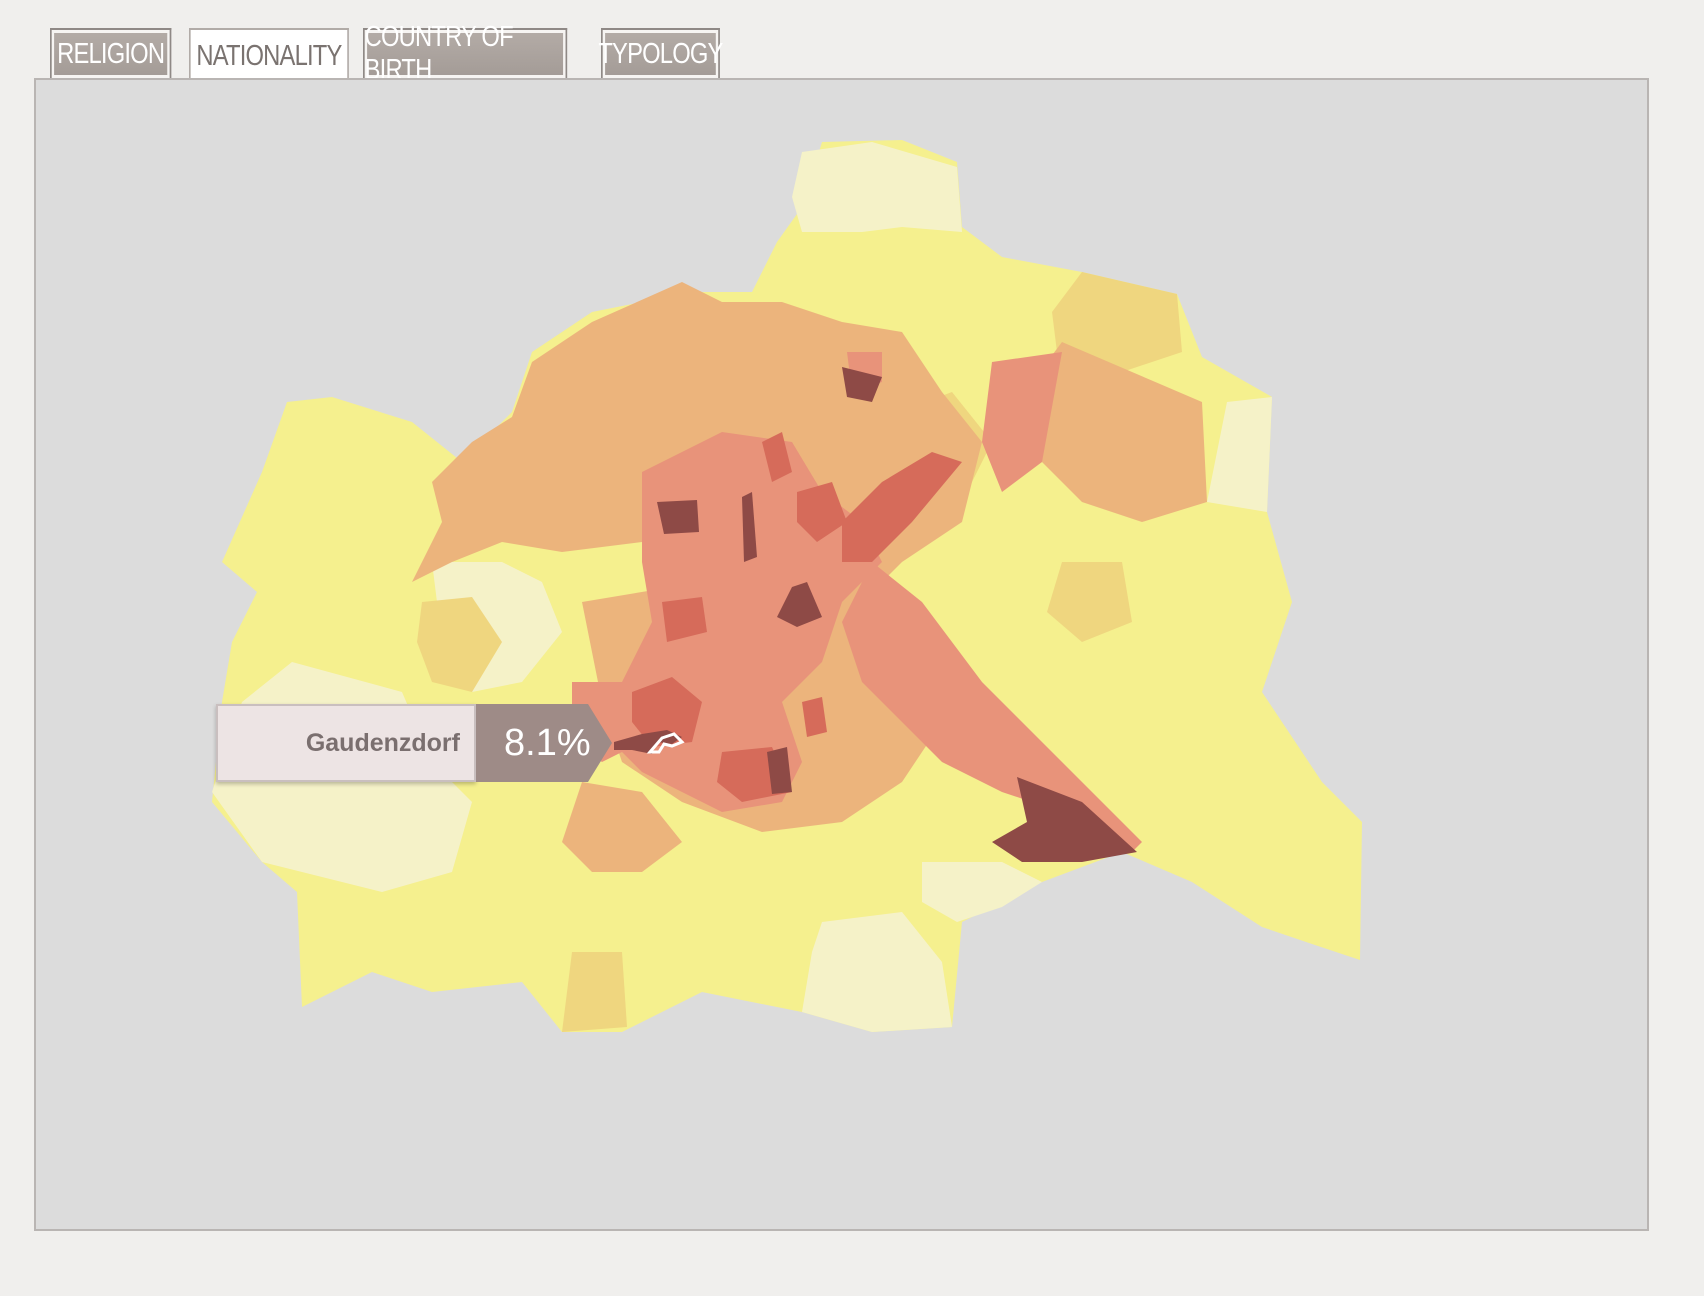 The width and height of the screenshot is (1704, 1296). I want to click on tab-typology: TYPOLOGY, so click(660, 53).